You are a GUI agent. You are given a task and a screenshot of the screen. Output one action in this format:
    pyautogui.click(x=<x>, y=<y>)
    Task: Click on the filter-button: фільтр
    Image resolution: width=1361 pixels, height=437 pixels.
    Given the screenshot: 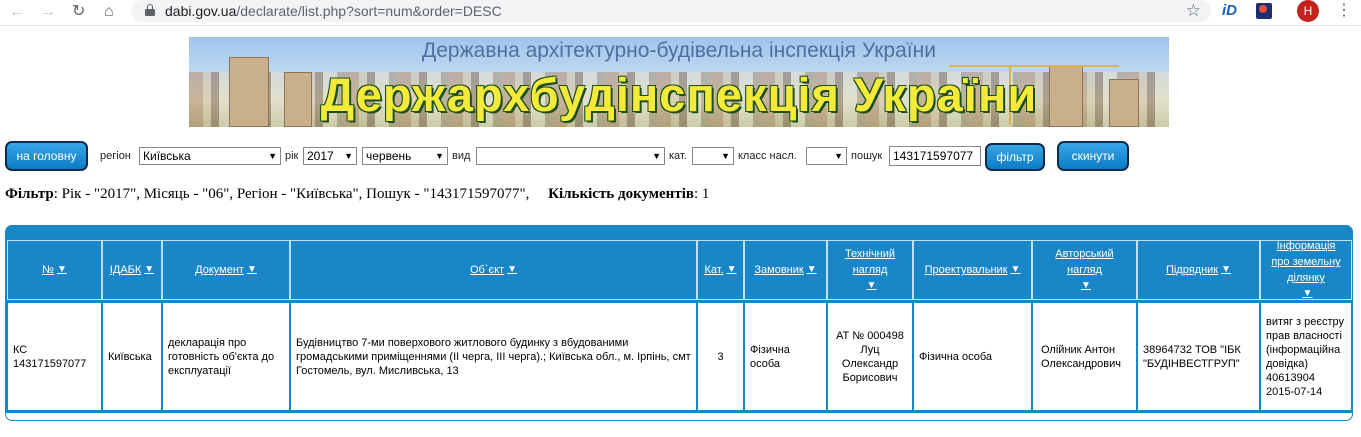 What is the action you would take?
    pyautogui.click(x=1015, y=157)
    